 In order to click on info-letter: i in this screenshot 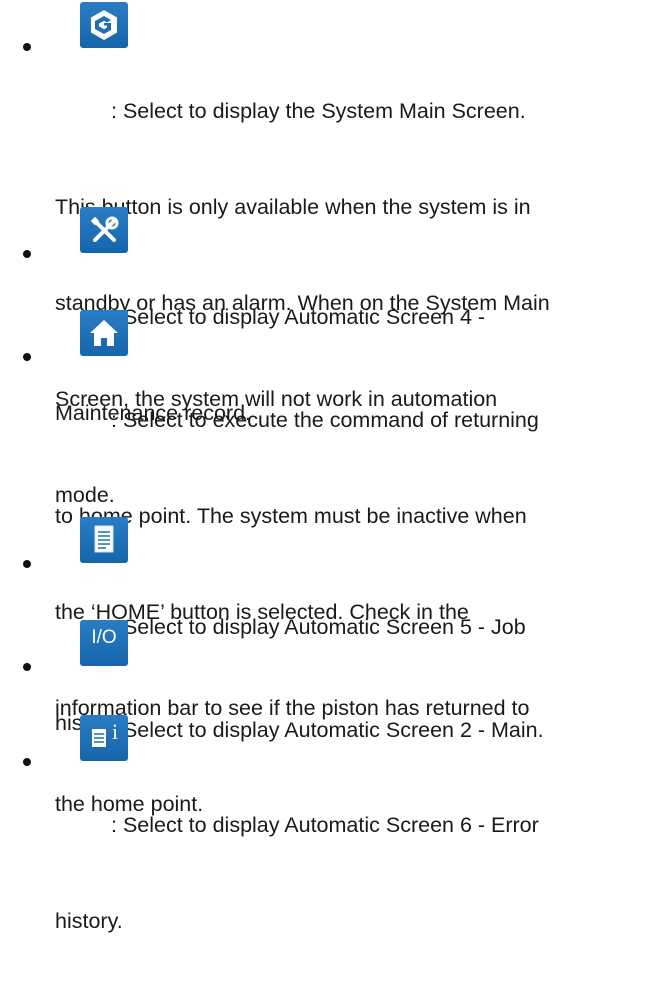, I will do `click(115, 731)`.